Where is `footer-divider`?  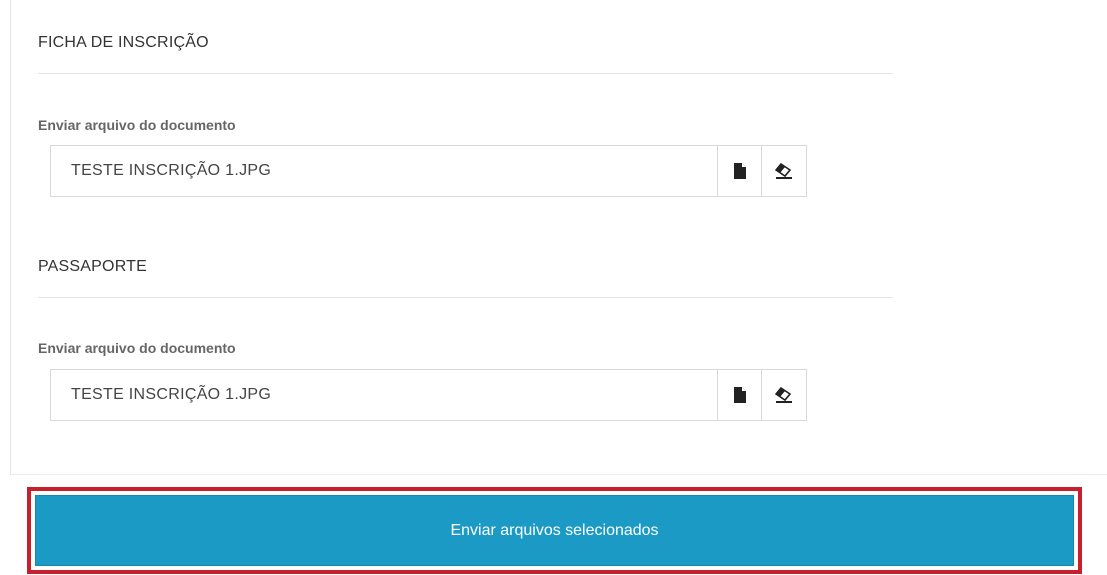
footer-divider is located at coordinates (558, 474).